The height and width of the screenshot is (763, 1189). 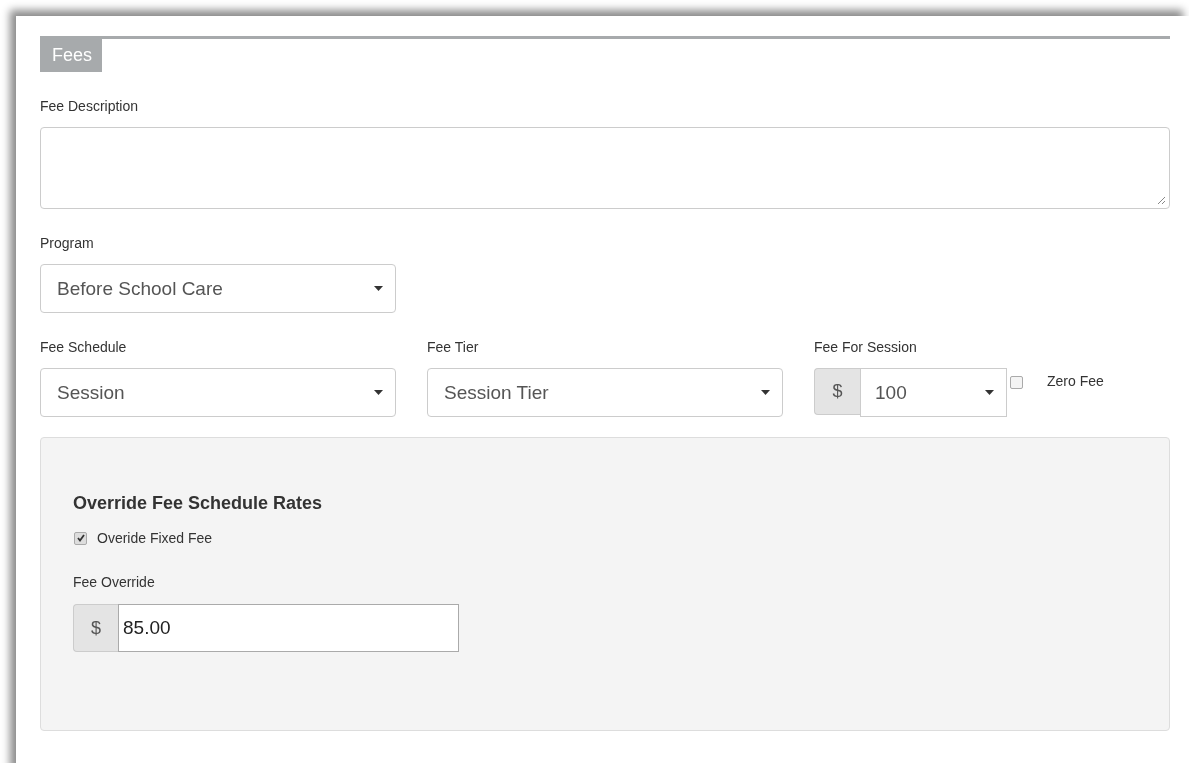 I want to click on field-label: Program, so click(x=67, y=243).